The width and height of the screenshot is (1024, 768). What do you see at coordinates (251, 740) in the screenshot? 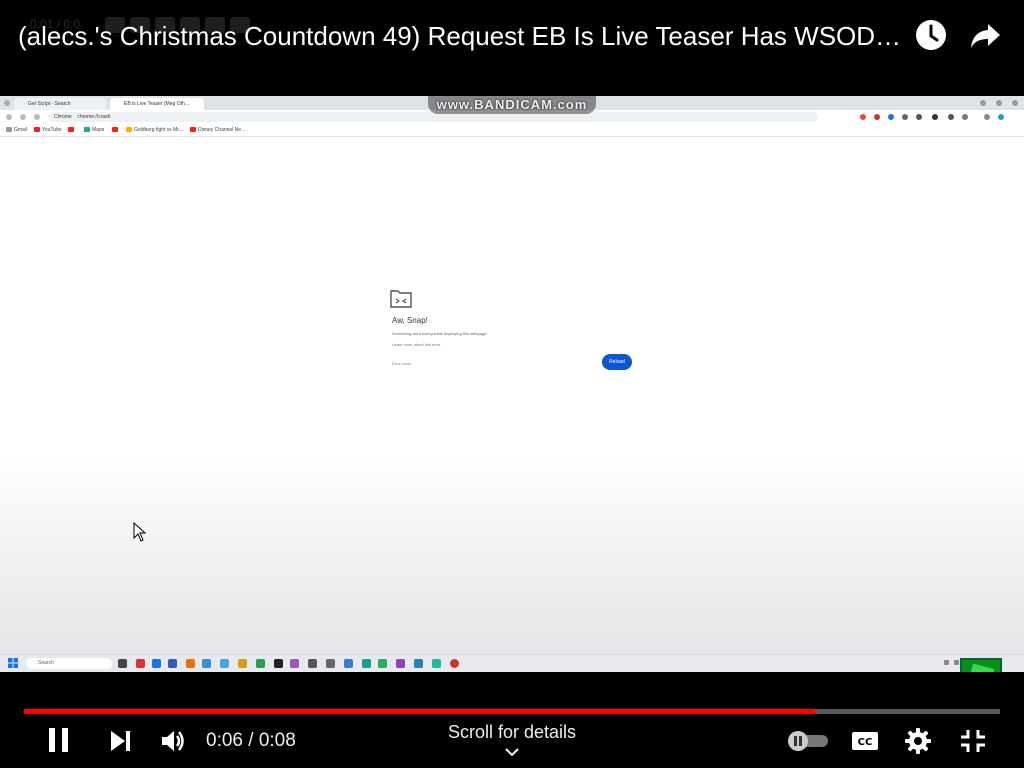
I see `time-display: 0:06 / 0:08` at bounding box center [251, 740].